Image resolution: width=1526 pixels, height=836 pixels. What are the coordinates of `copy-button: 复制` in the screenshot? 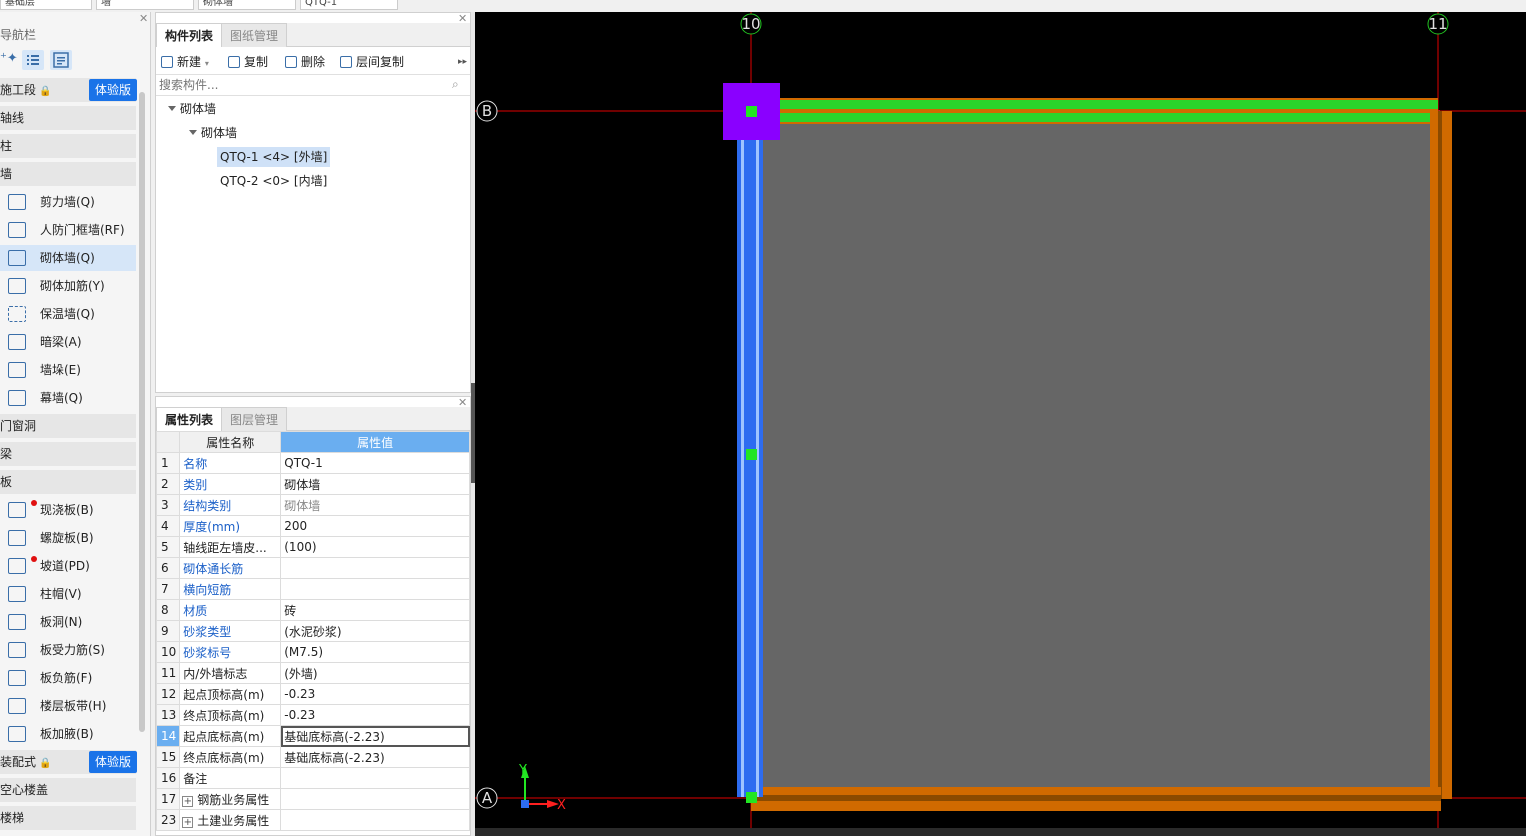 It's located at (248, 62).